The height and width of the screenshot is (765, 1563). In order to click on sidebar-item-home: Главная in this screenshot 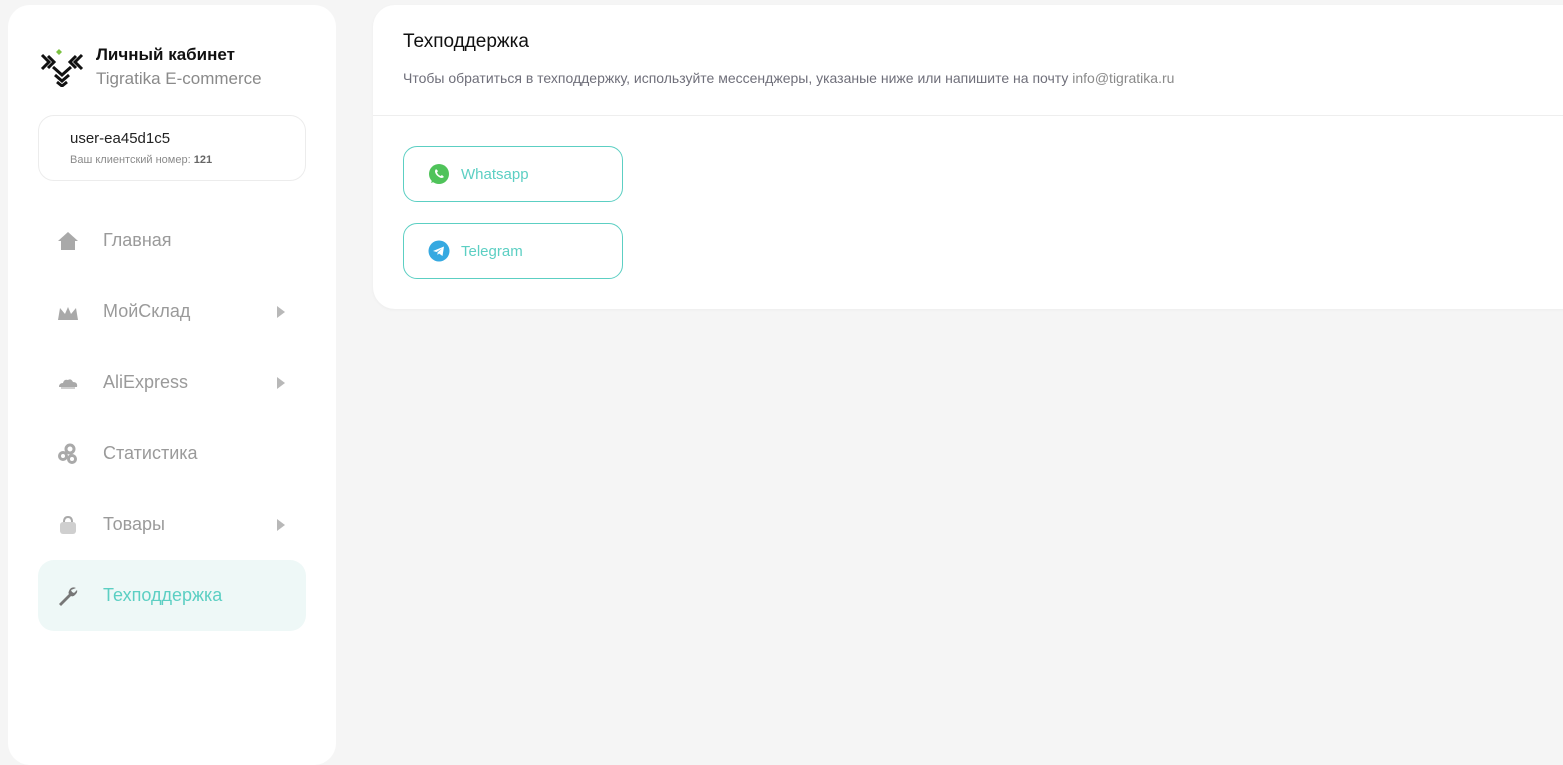, I will do `click(172, 240)`.